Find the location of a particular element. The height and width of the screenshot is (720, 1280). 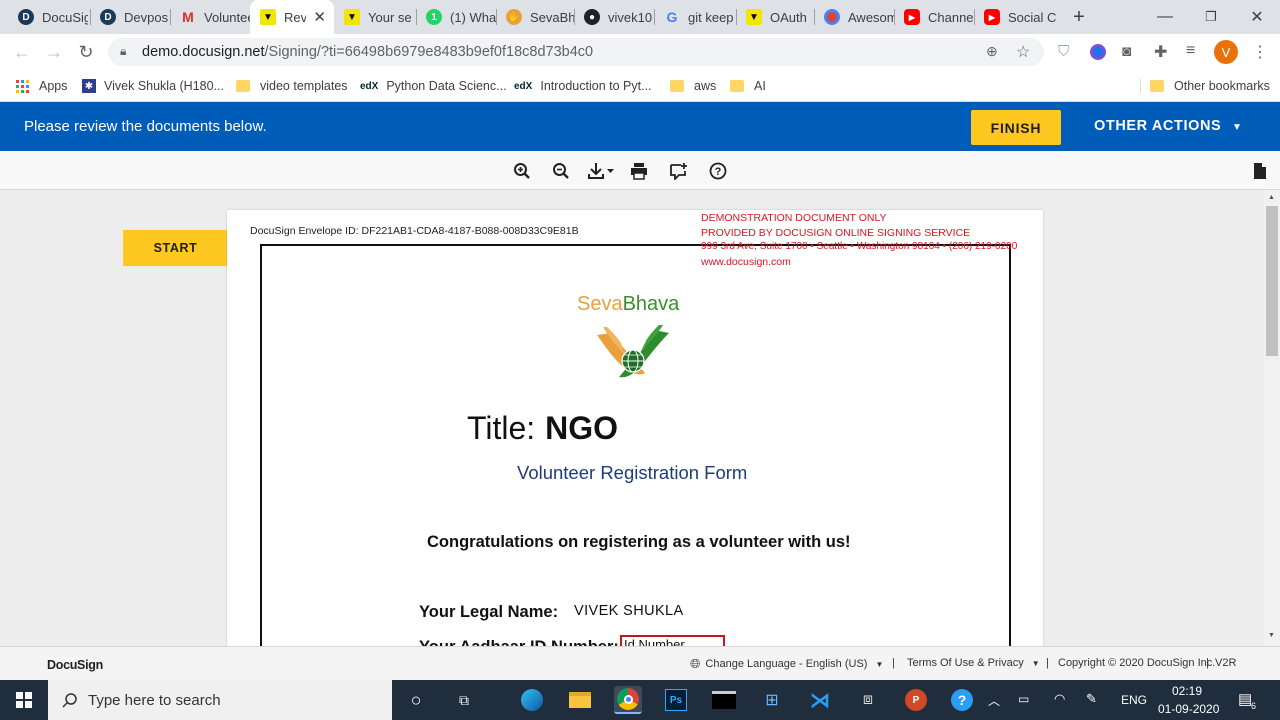

change-language-menu: 🌐︎ Change Language - English (US) ▼ is located at coordinates (786, 664).